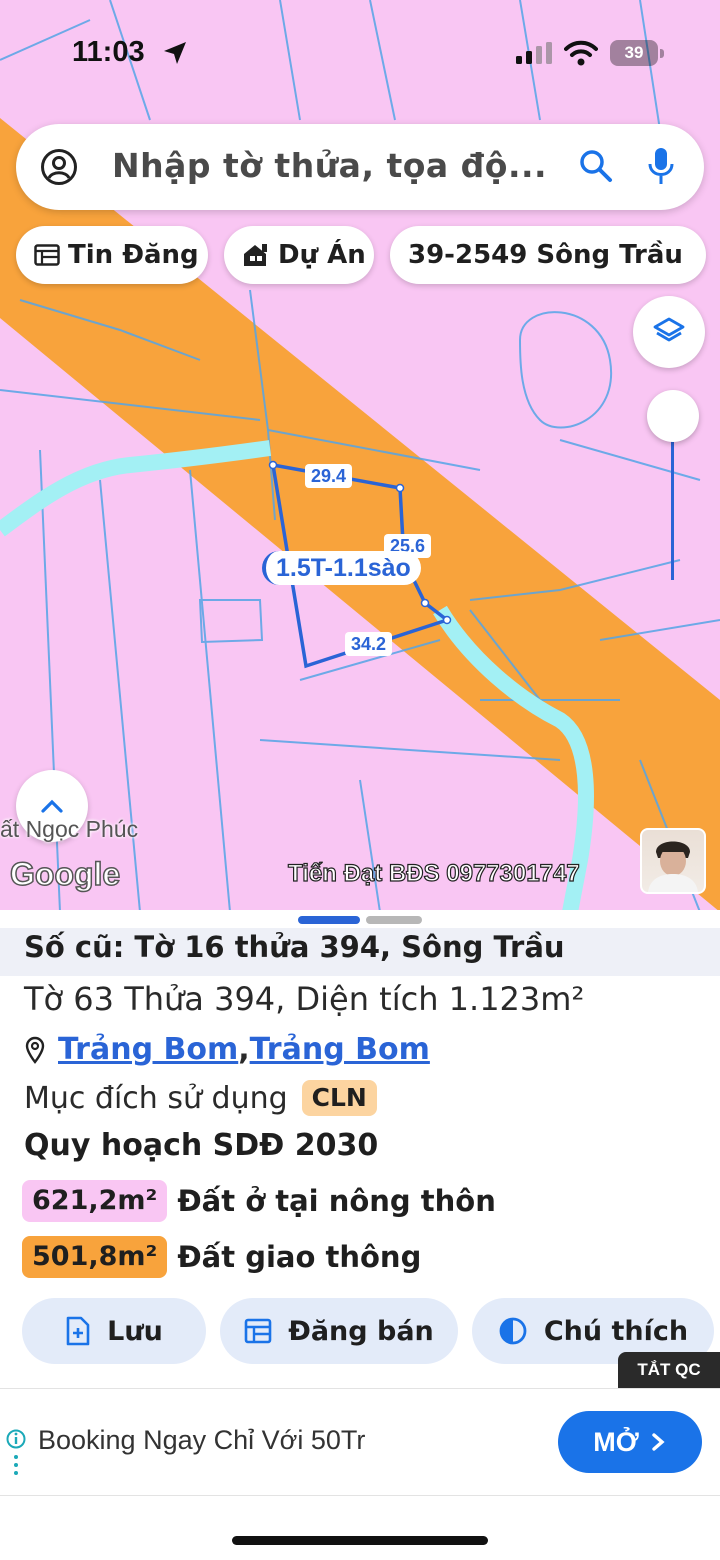  I want to click on sheet-page-indicator-active, so click(329, 920).